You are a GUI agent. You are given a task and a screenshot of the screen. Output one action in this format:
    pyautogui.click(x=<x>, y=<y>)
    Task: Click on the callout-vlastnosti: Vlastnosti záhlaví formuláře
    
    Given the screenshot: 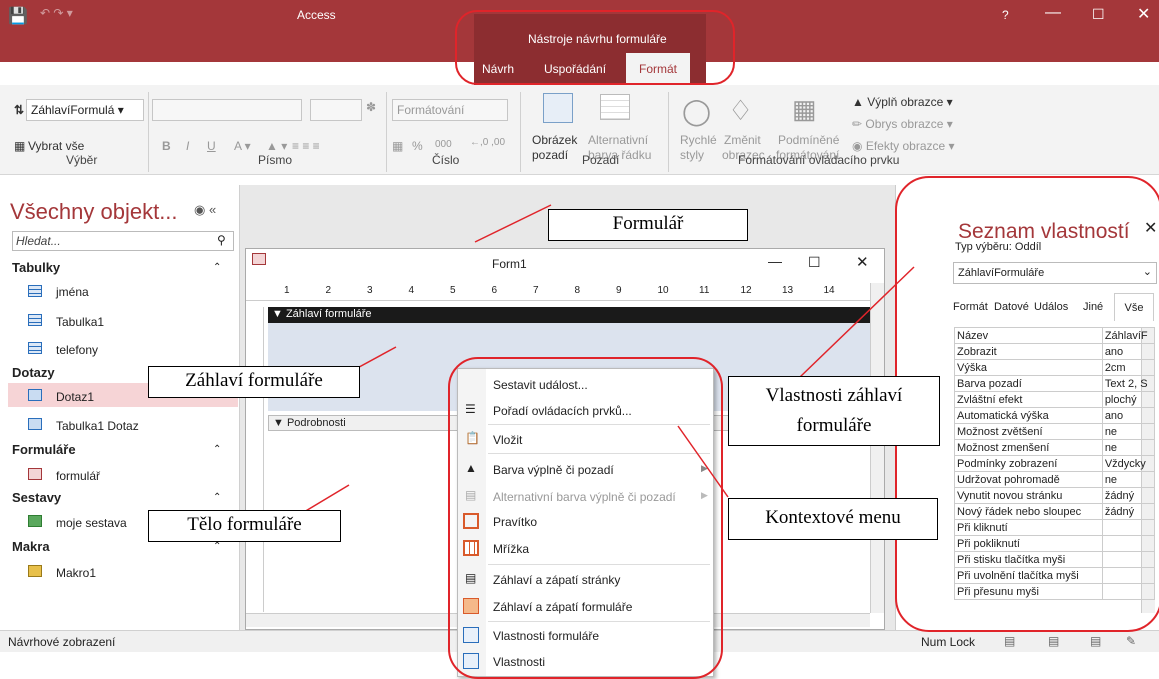 What is the action you would take?
    pyautogui.click(x=834, y=411)
    